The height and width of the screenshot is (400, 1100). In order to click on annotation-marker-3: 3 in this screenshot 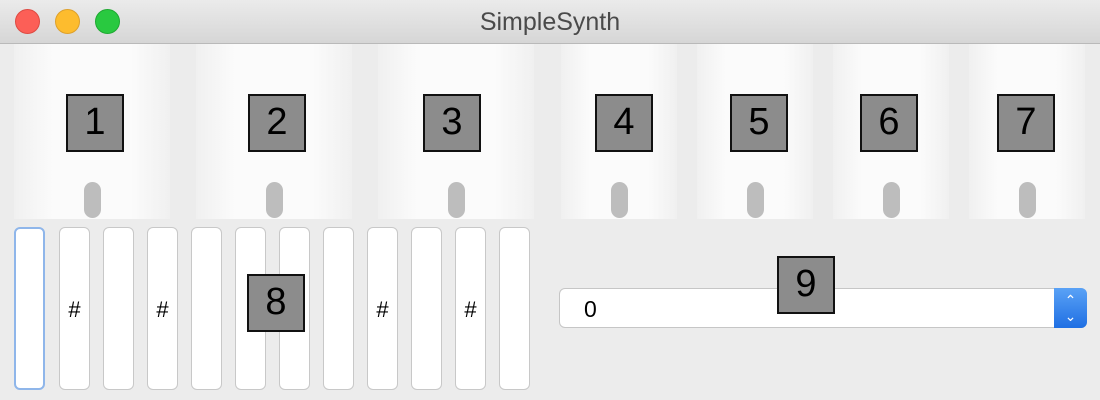, I will do `click(452, 123)`.